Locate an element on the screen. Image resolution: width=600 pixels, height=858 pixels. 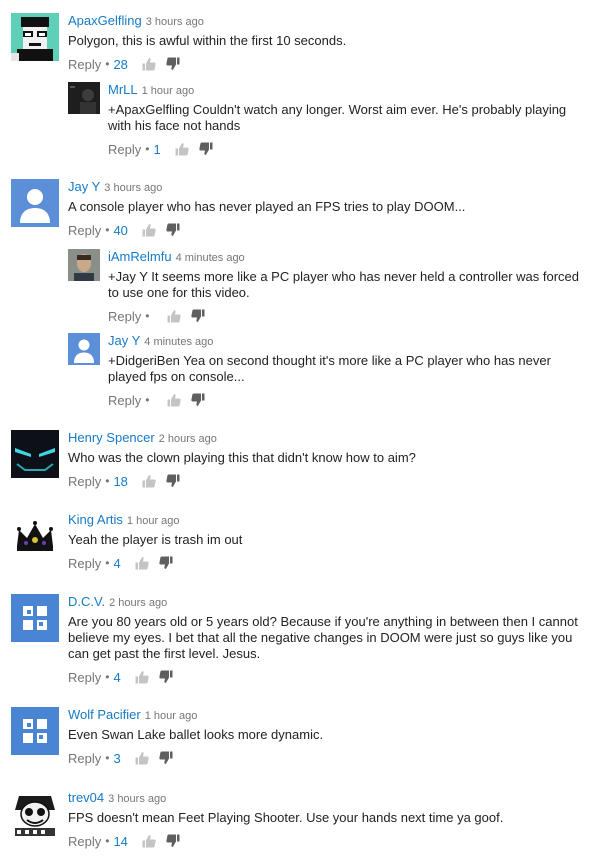
person-photo-icon is located at coordinates (84, 265).